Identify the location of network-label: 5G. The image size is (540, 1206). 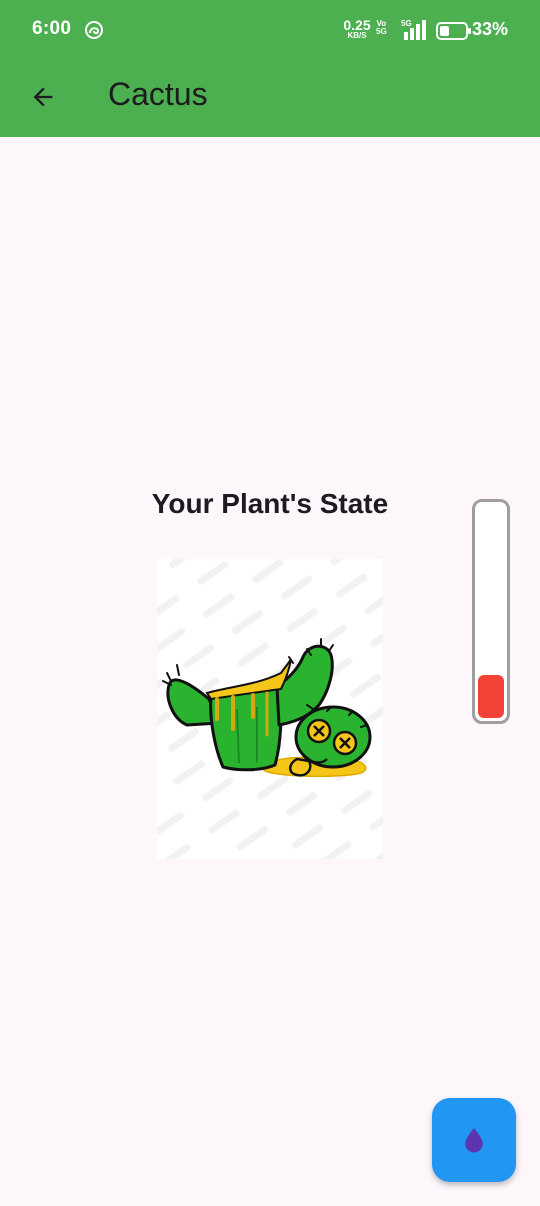
(406, 23).